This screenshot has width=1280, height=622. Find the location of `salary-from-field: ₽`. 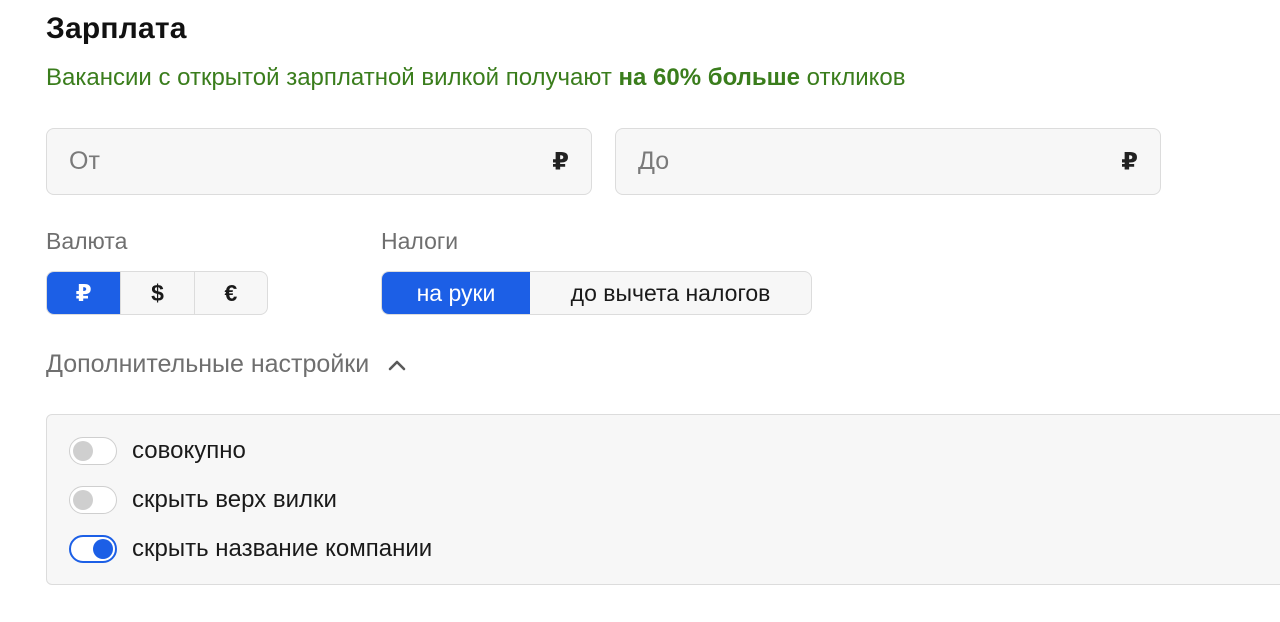

salary-from-field: ₽ is located at coordinates (319, 161).